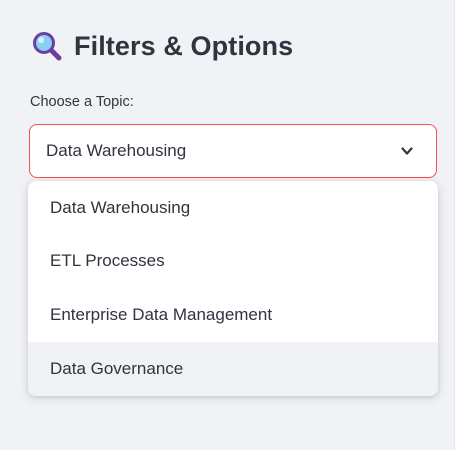  What do you see at coordinates (233, 315) in the screenshot?
I see `topic-option-enterprise-data-management: Enterprise Data Management` at bounding box center [233, 315].